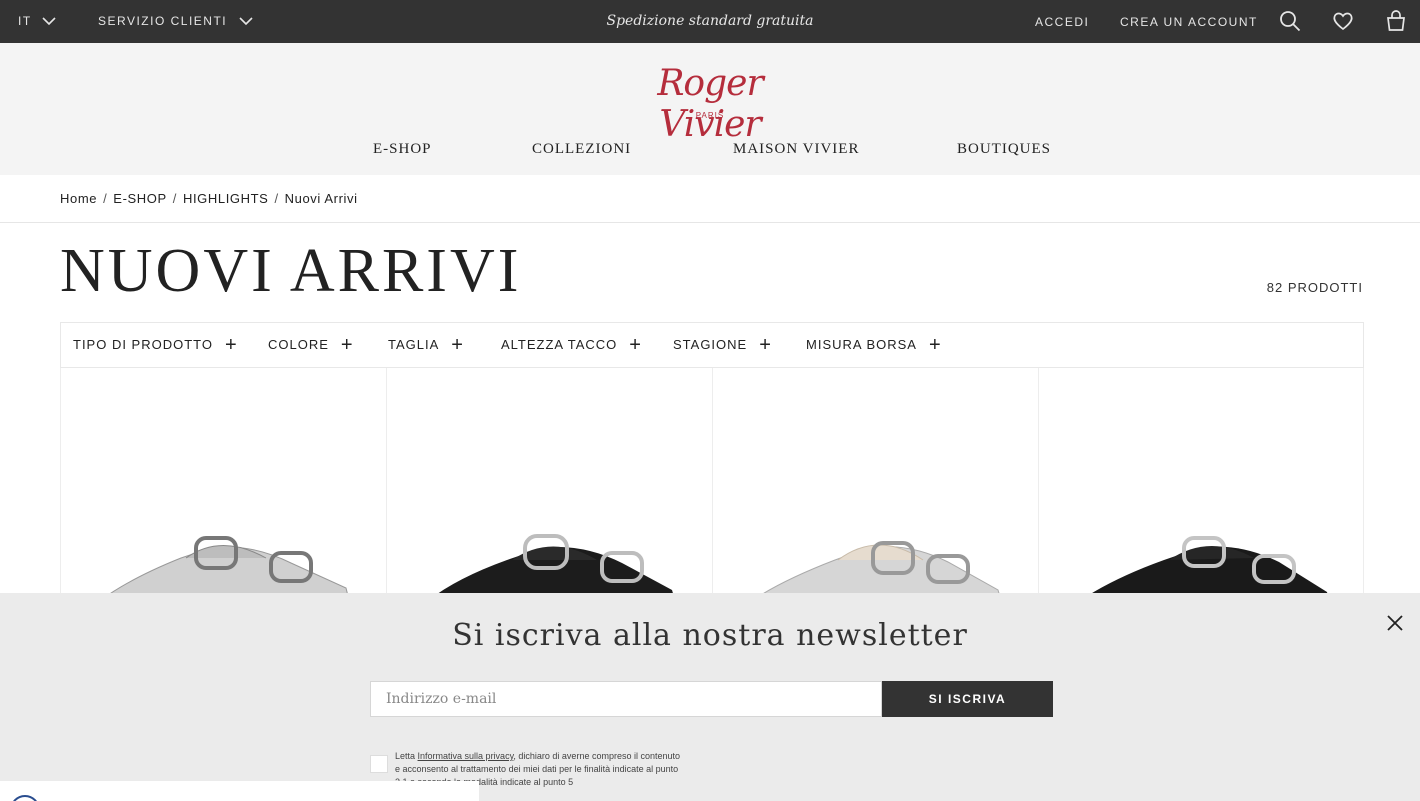 This screenshot has height=801, width=1420. I want to click on nav-item-eshop: E-SHOP, so click(402, 149).